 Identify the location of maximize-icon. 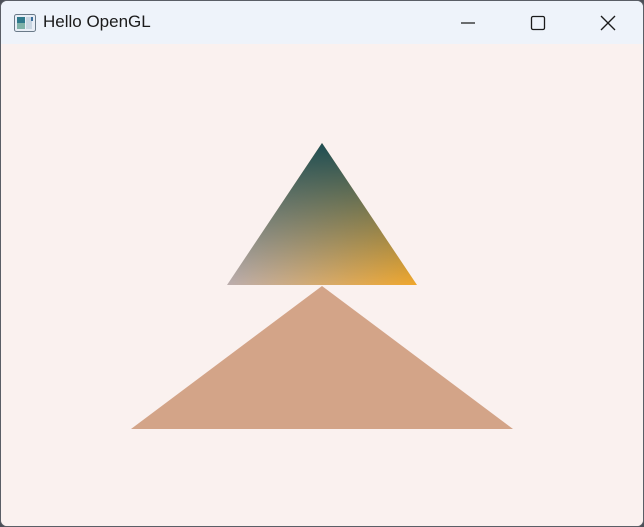
(538, 23).